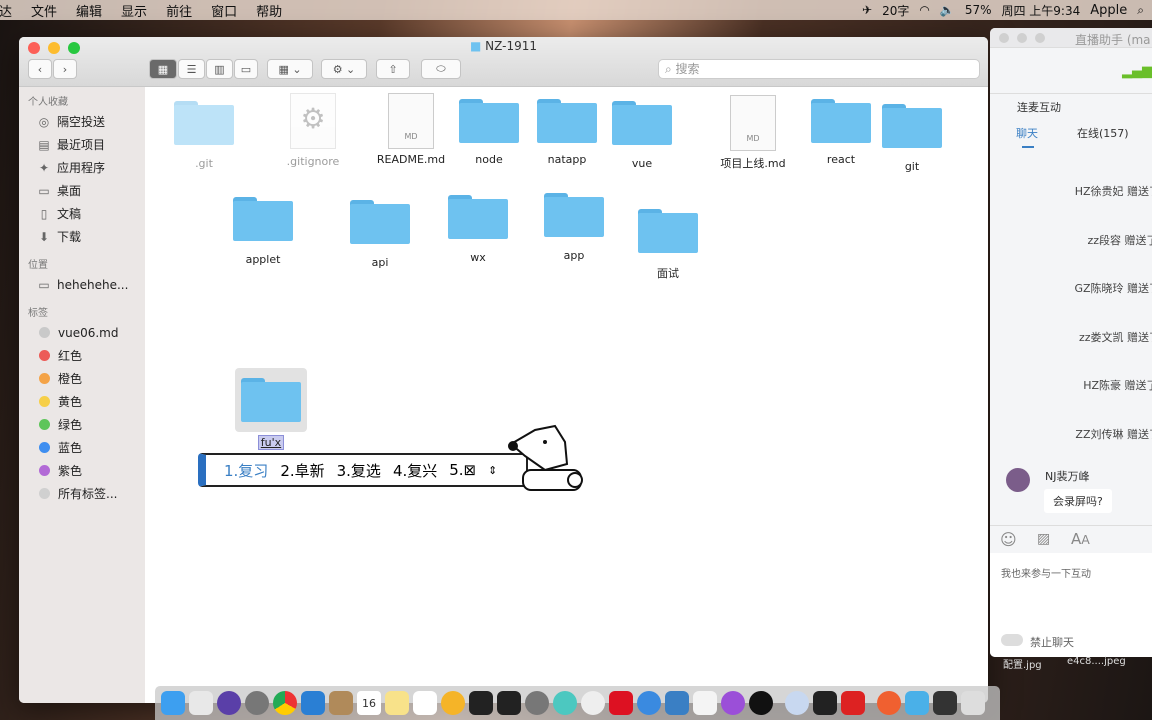 The height and width of the screenshot is (720, 1152). What do you see at coordinates (819, 69) in the screenshot?
I see `search-input: ⌕ 搜索` at bounding box center [819, 69].